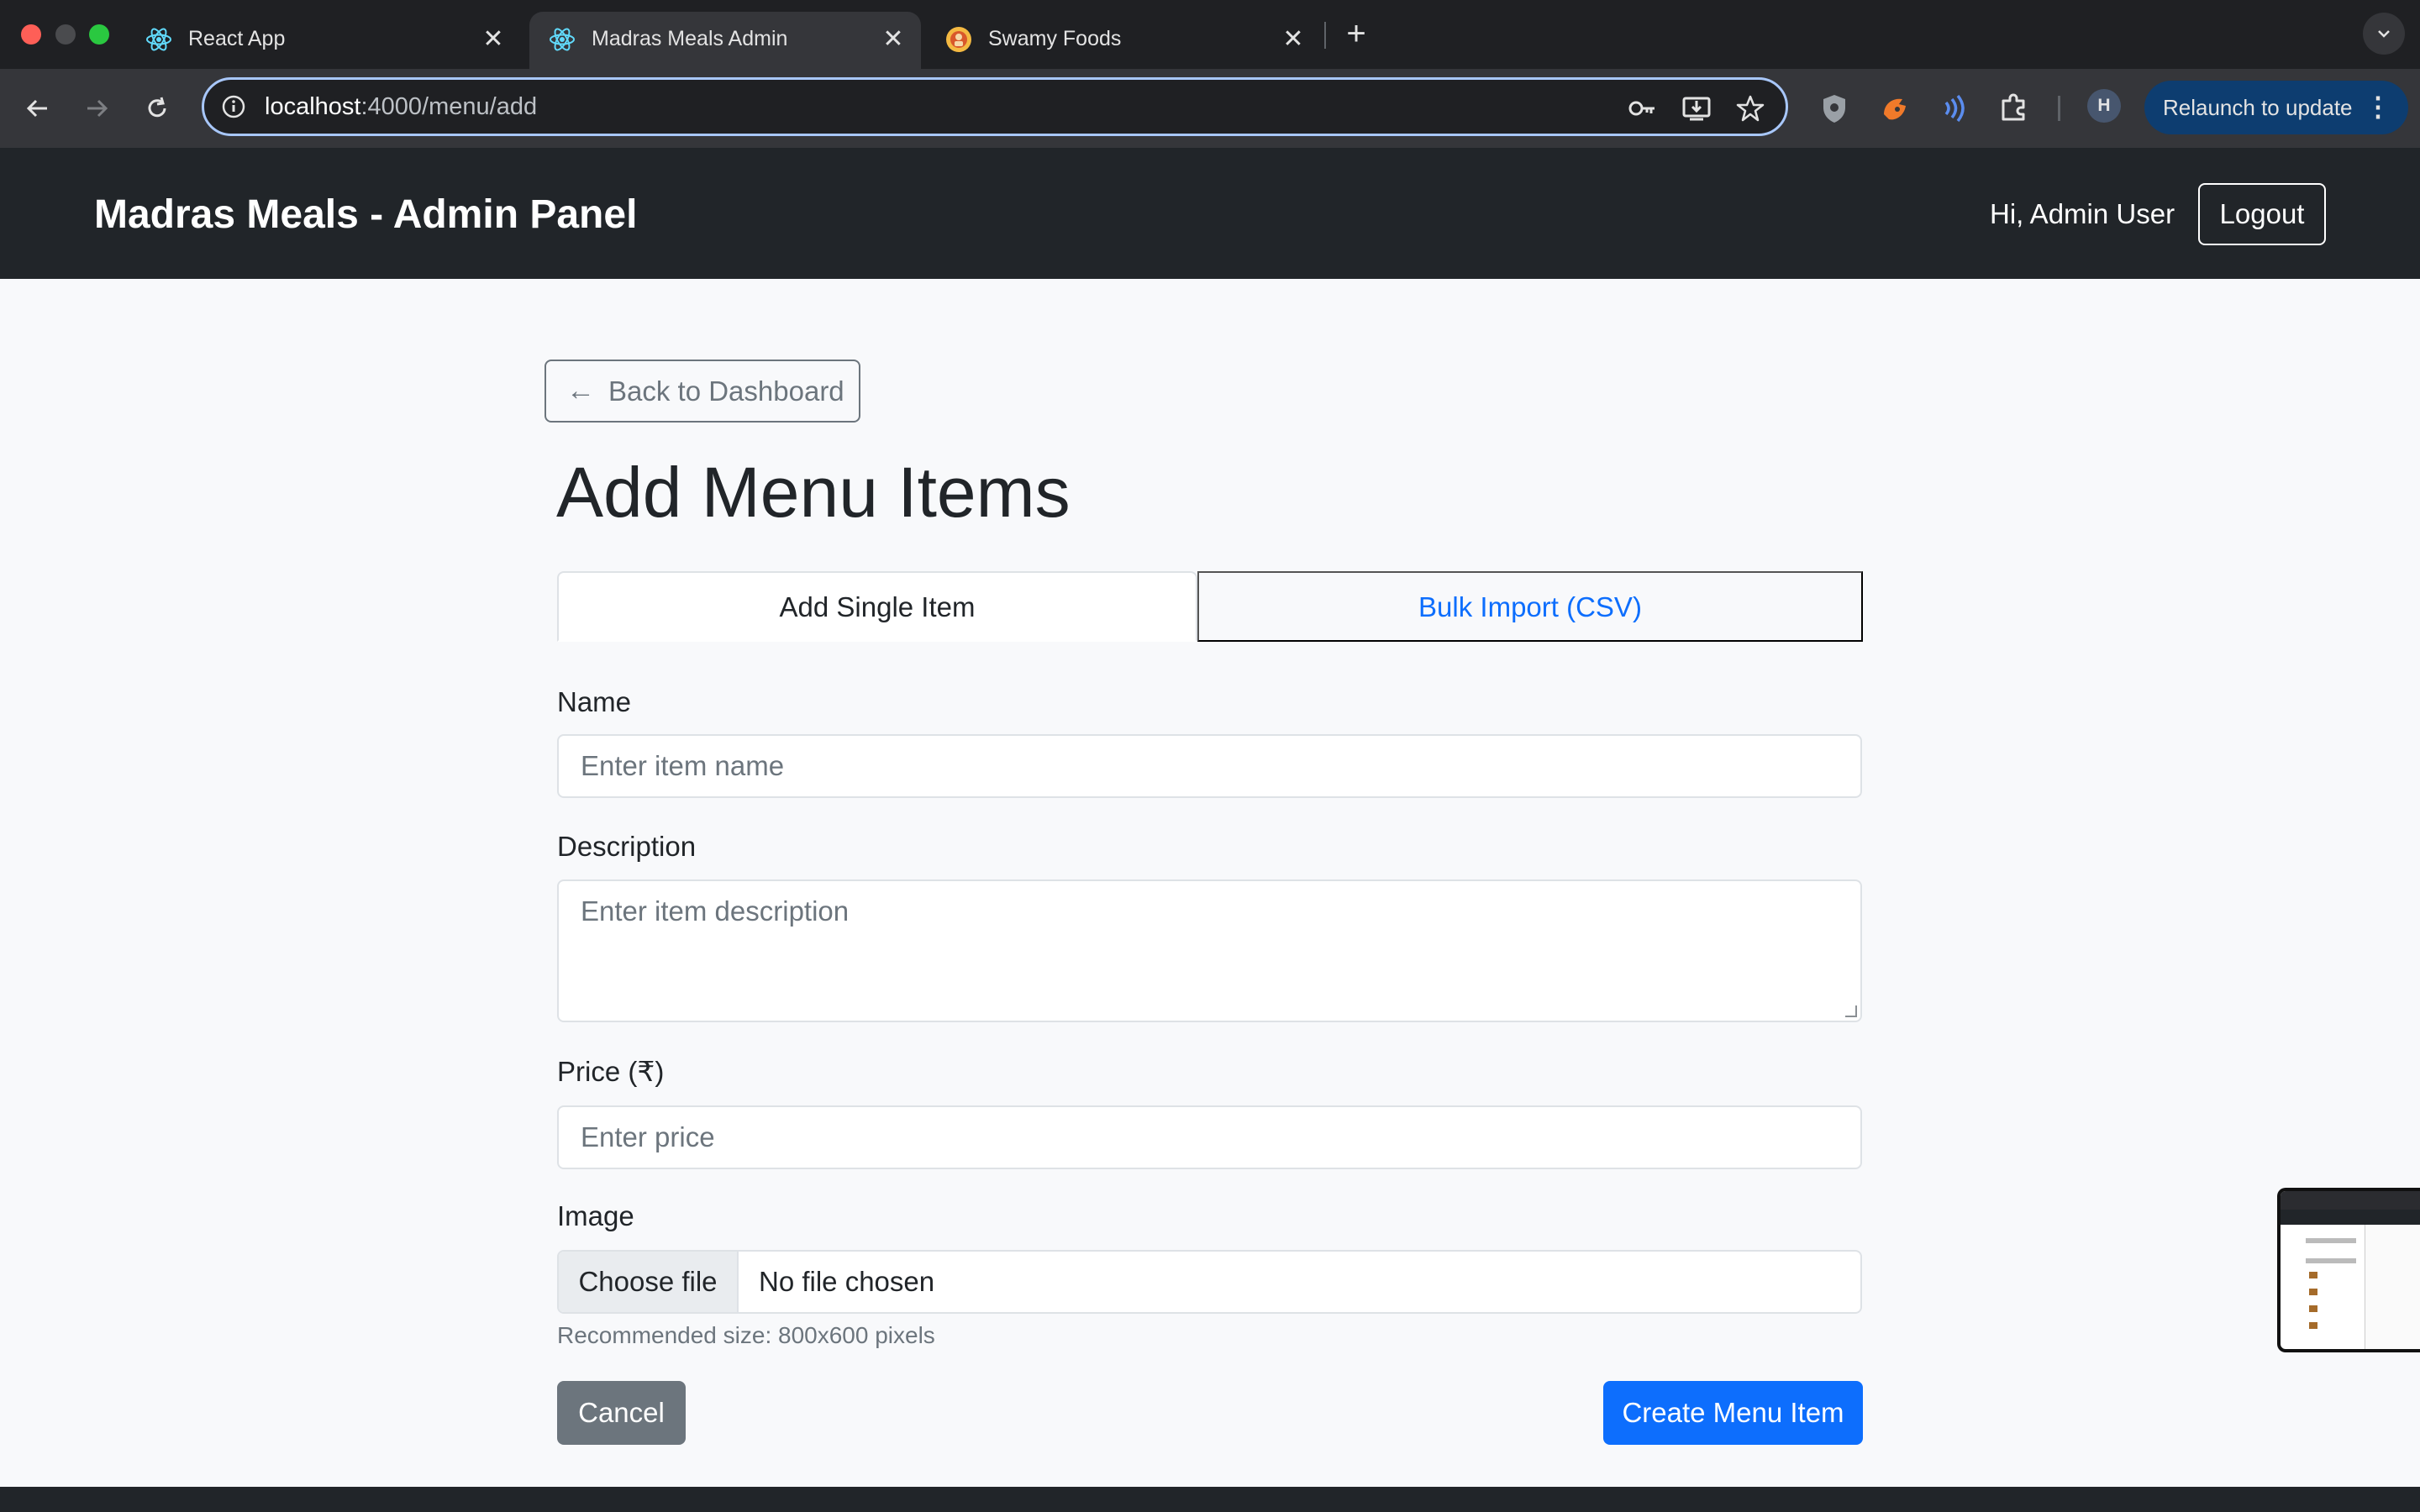  What do you see at coordinates (1055, 38) in the screenshot?
I see `tab-title: Swamy Foods` at bounding box center [1055, 38].